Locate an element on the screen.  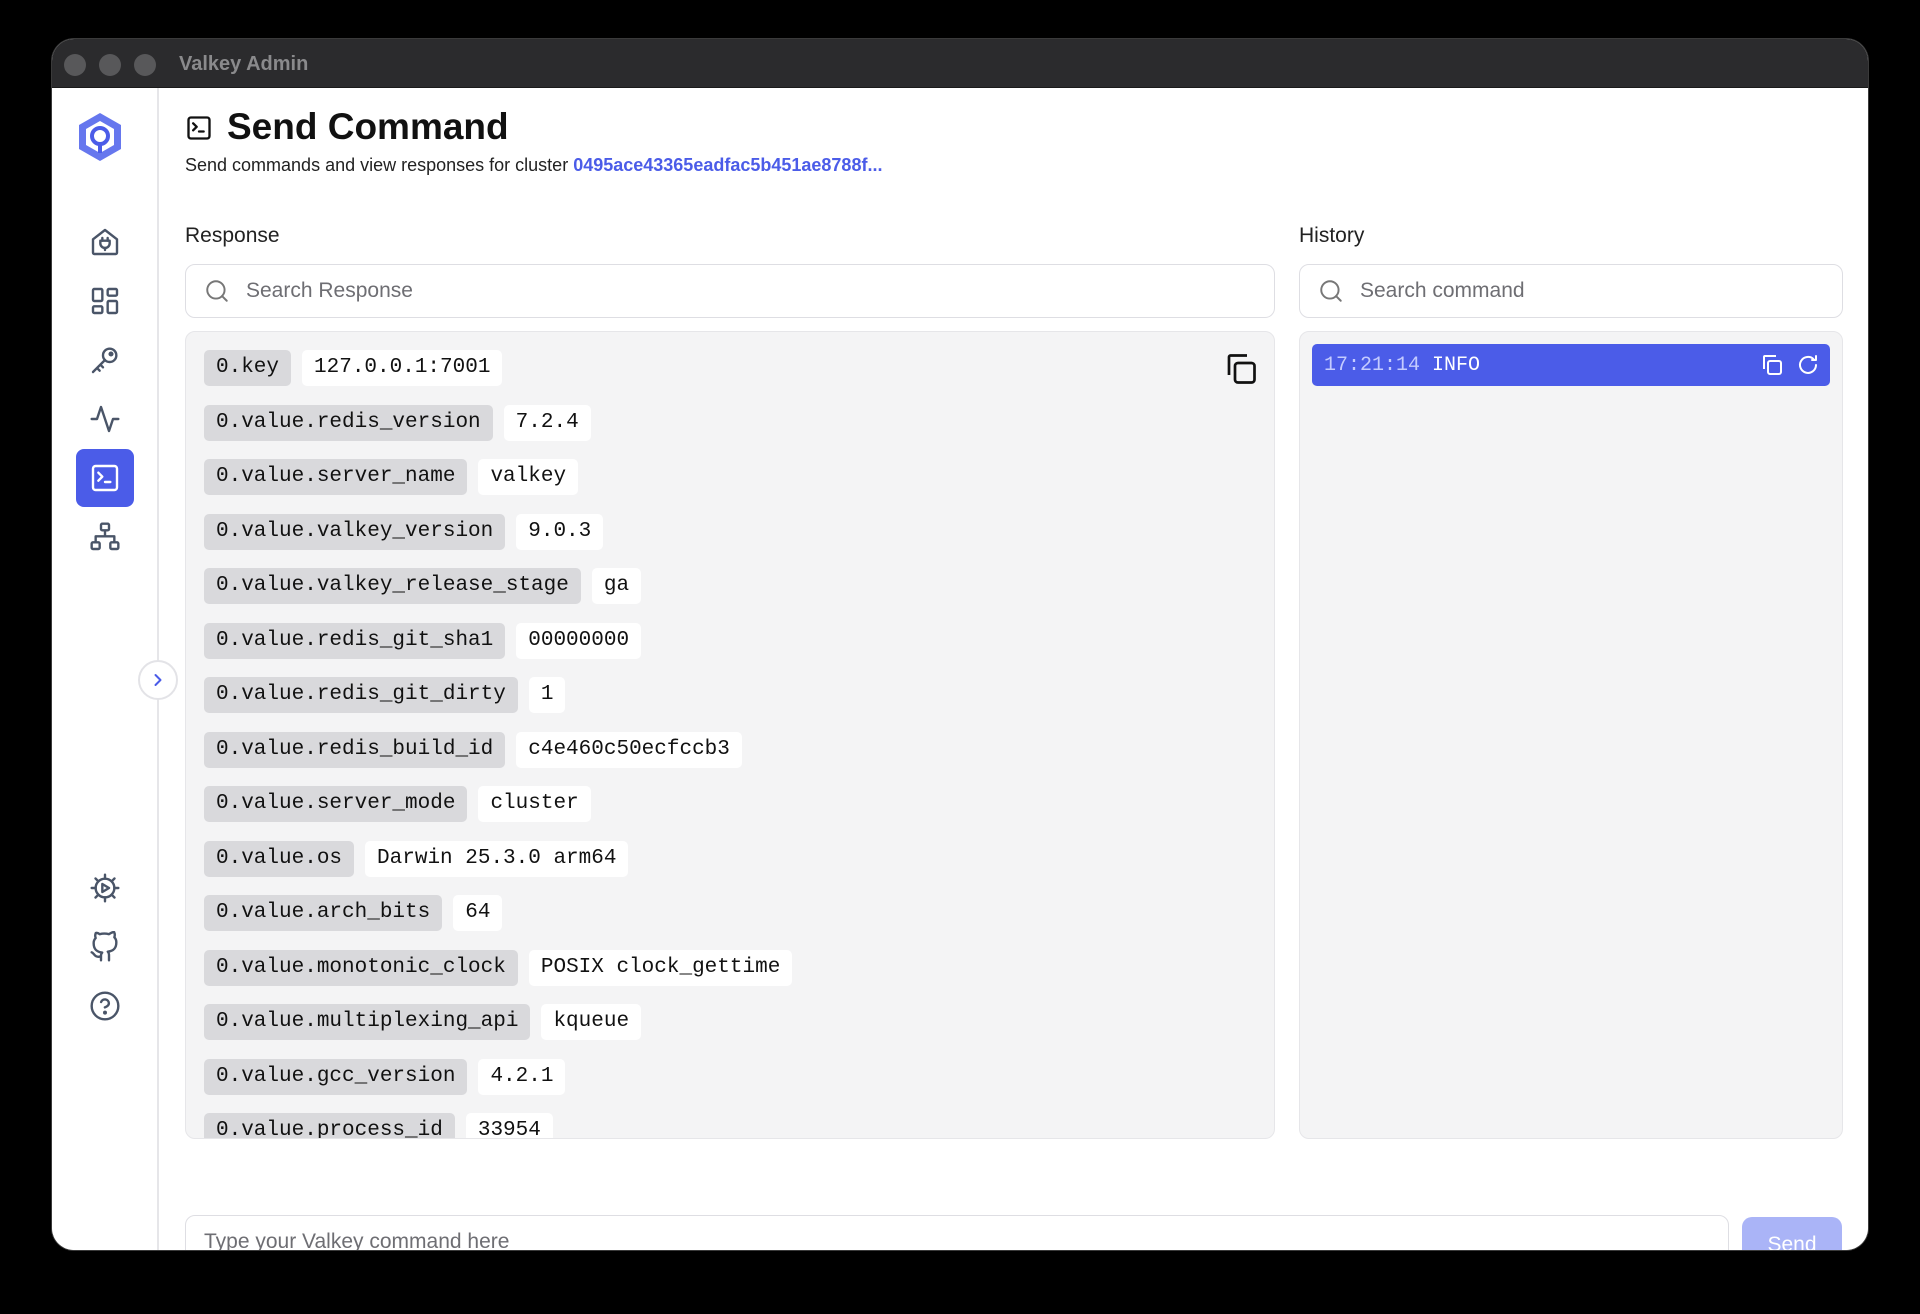
github-icon is located at coordinates (104, 946).